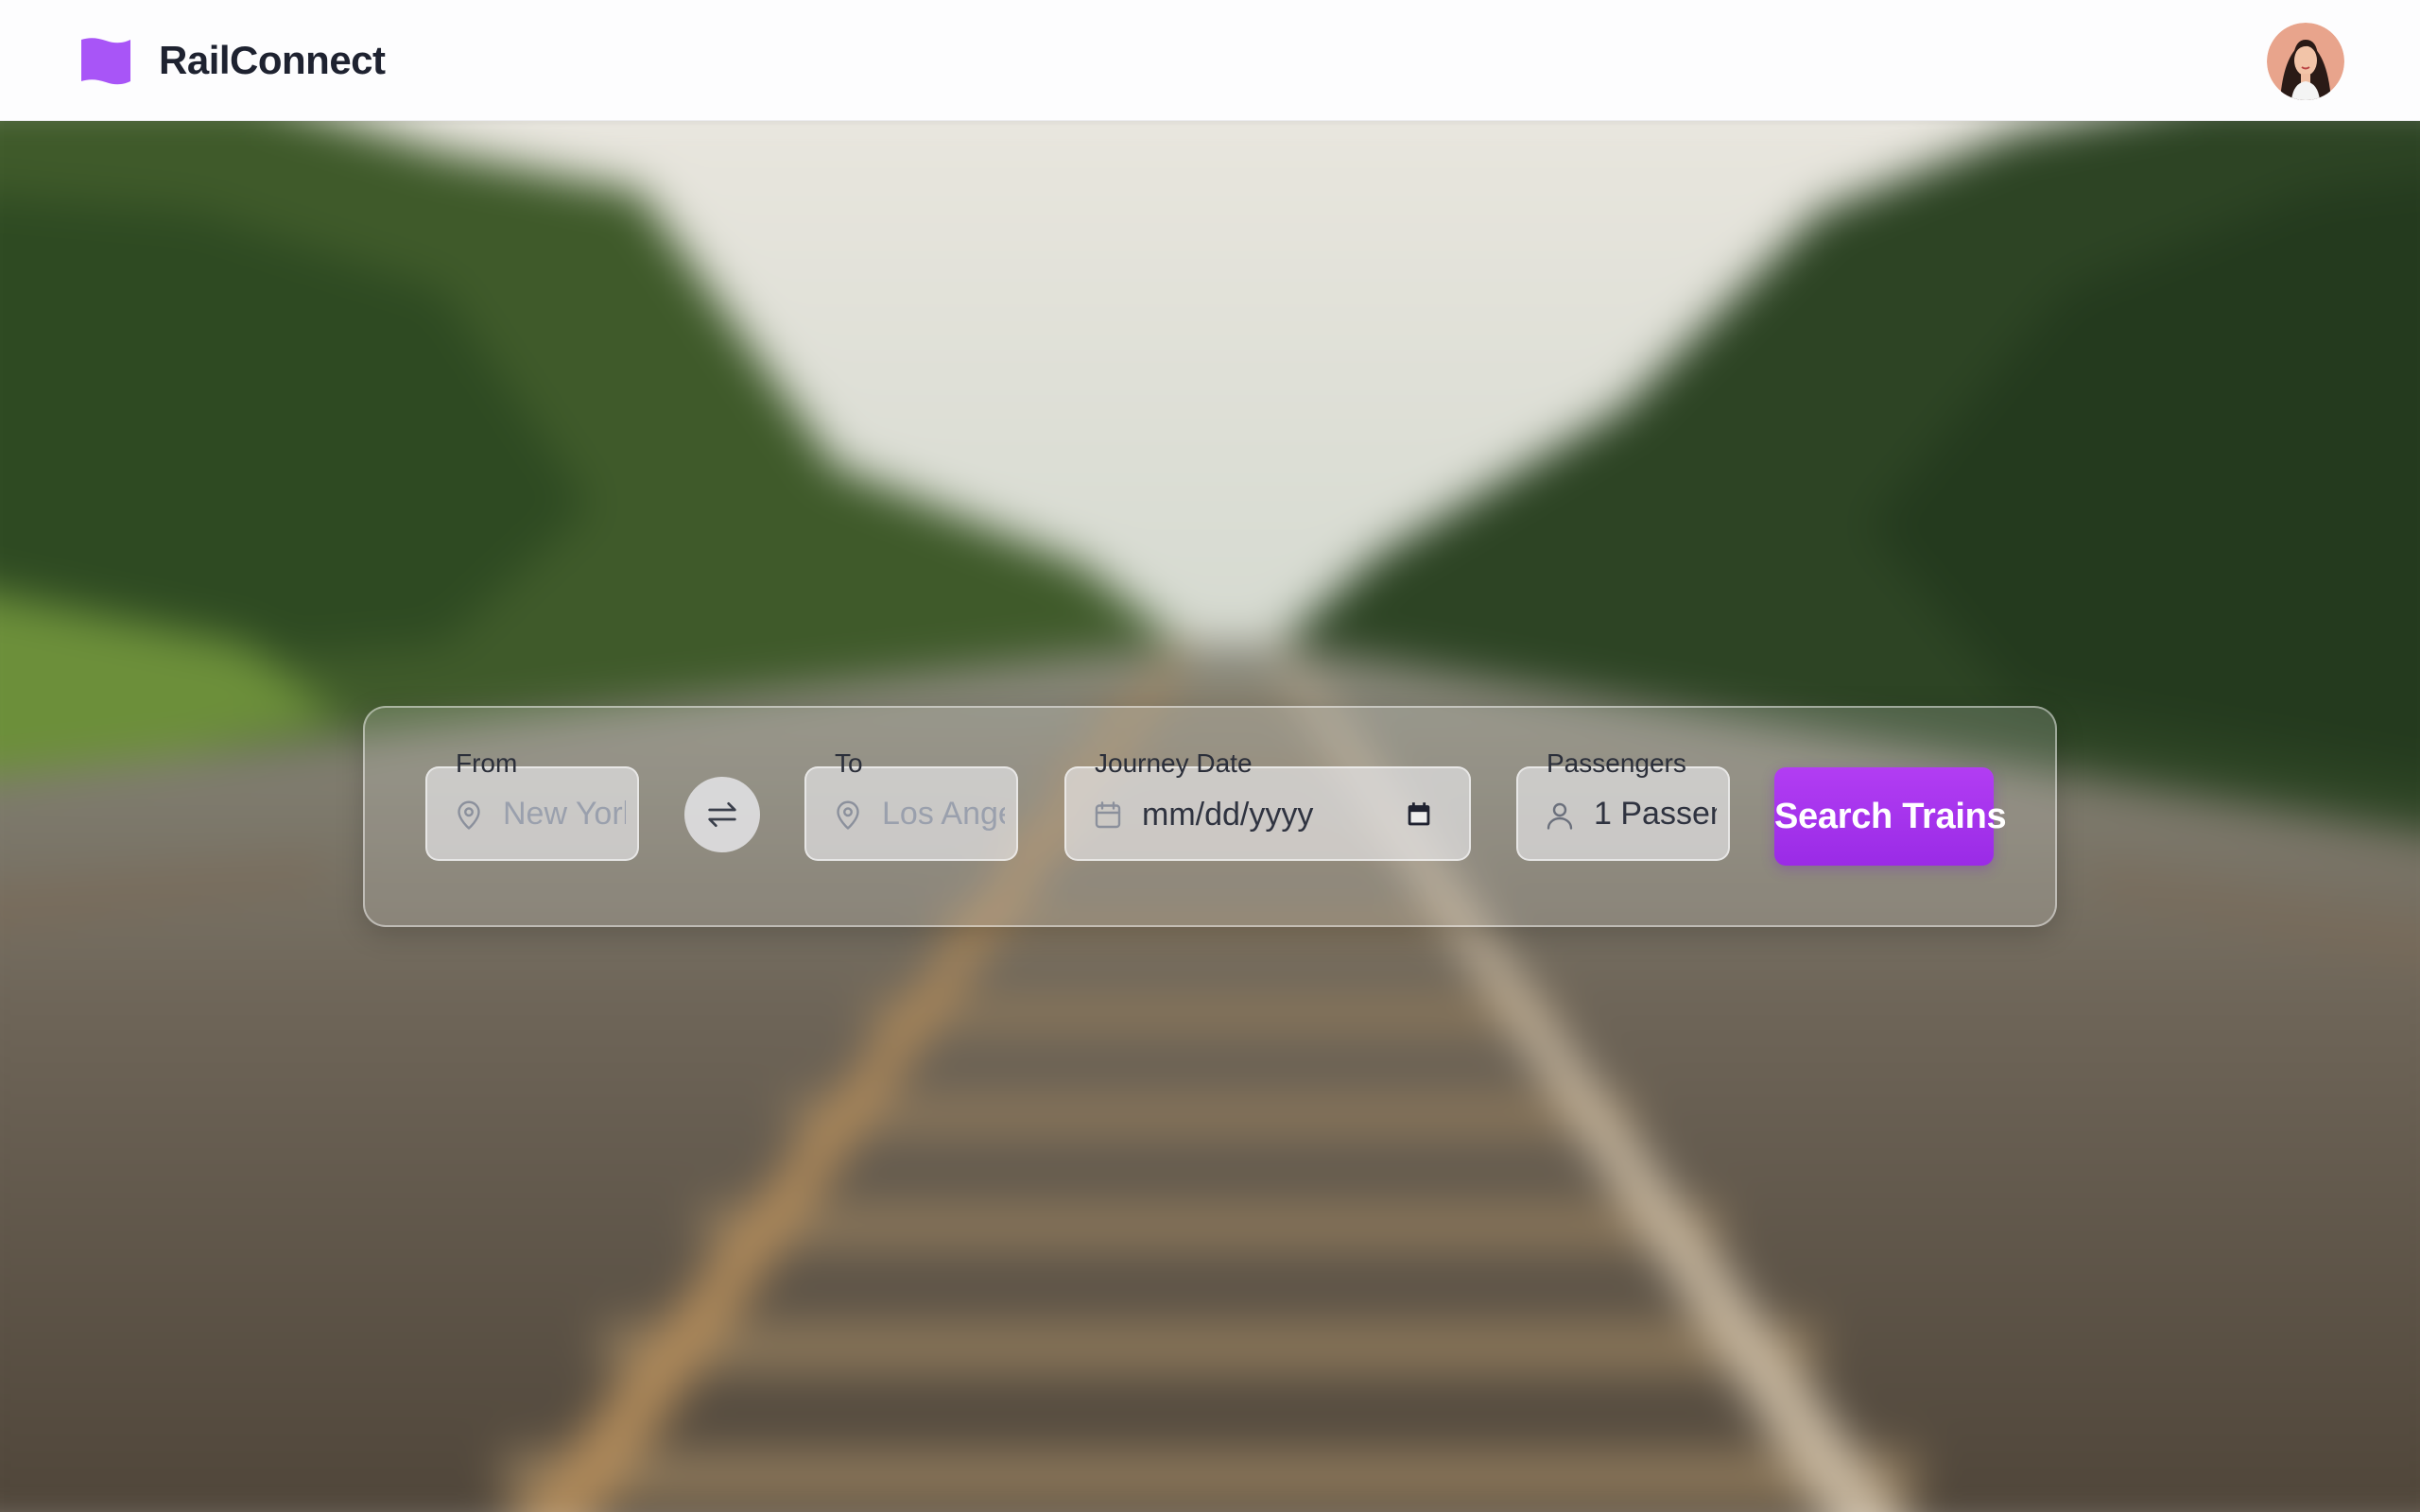  Describe the element at coordinates (849, 763) in the screenshot. I see `to-label: To` at that location.